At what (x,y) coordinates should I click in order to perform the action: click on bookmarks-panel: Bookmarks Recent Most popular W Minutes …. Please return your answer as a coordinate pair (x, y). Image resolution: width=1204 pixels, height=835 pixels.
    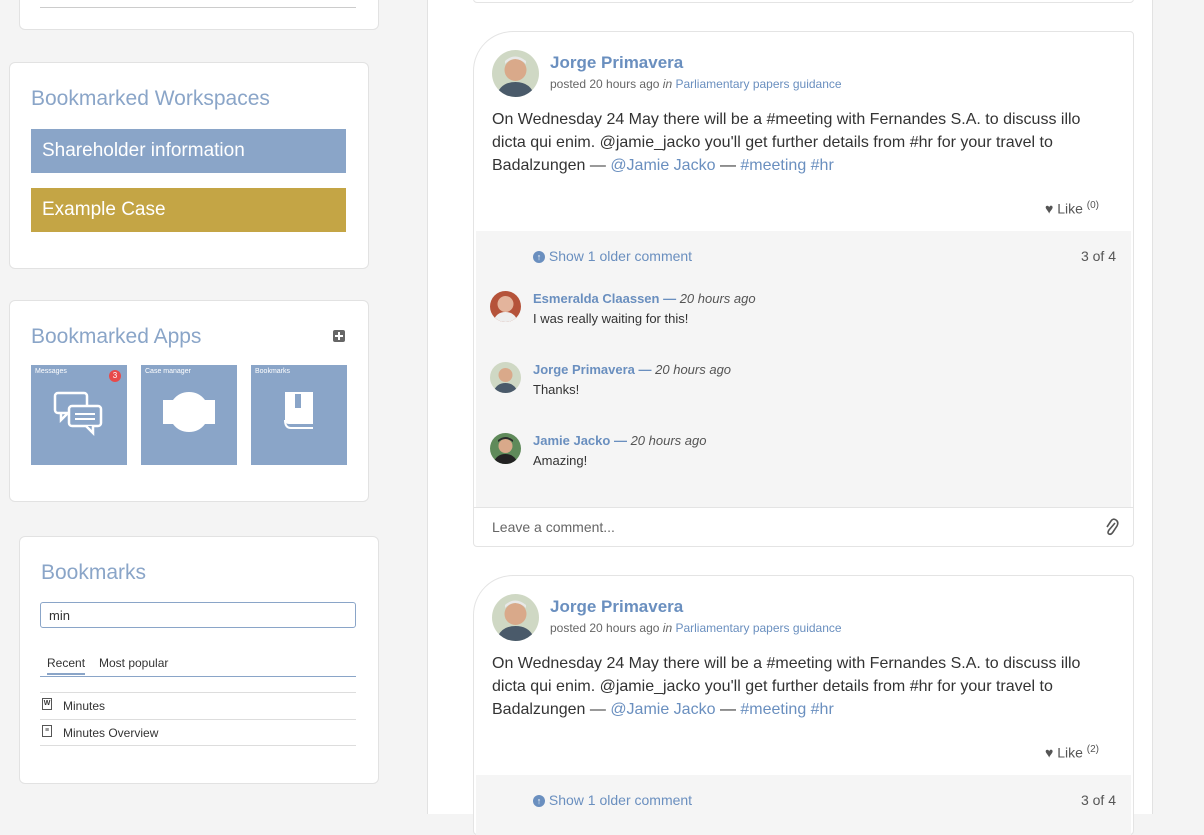
    Looking at the image, I should click on (199, 660).